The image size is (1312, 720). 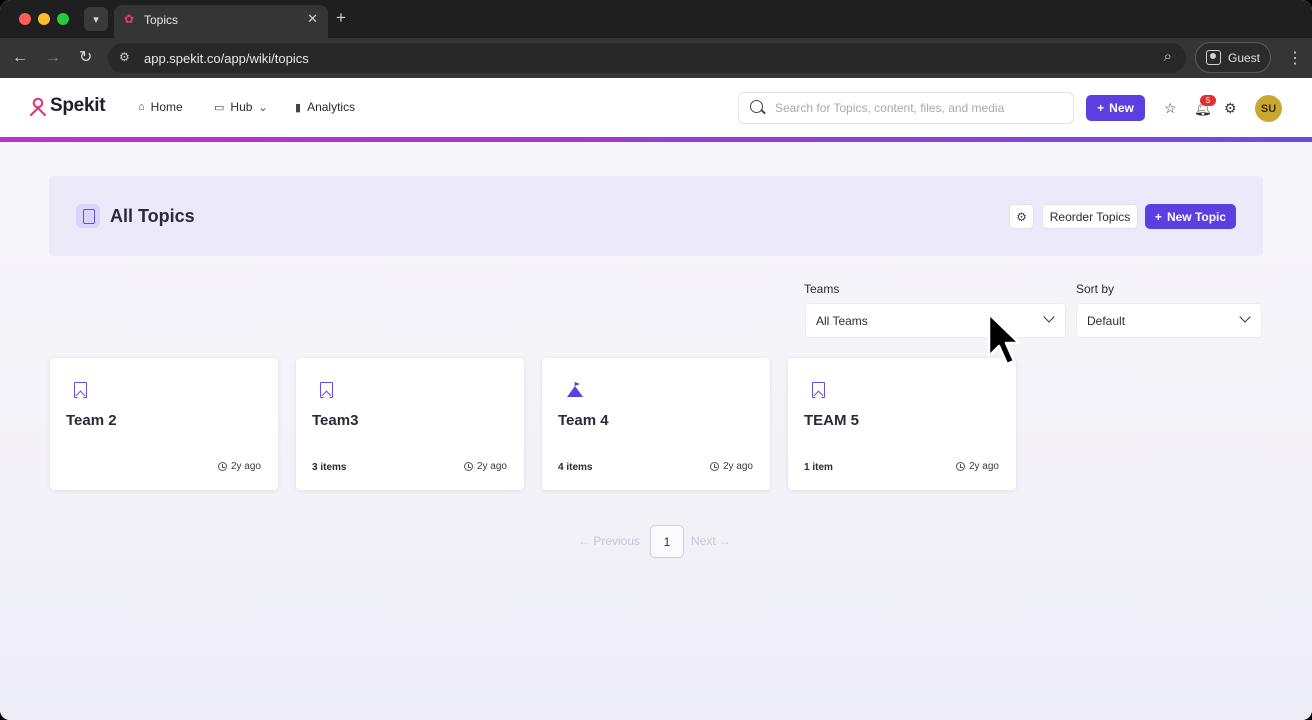 What do you see at coordinates (341, 18) in the screenshot?
I see `new-tab-button: +` at bounding box center [341, 18].